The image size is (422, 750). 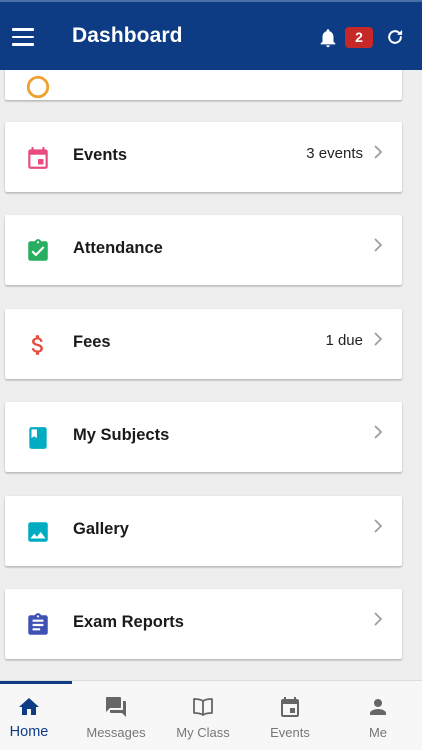 I want to click on menu-card-exam-reports: Exam Reports, so click(x=203, y=624).